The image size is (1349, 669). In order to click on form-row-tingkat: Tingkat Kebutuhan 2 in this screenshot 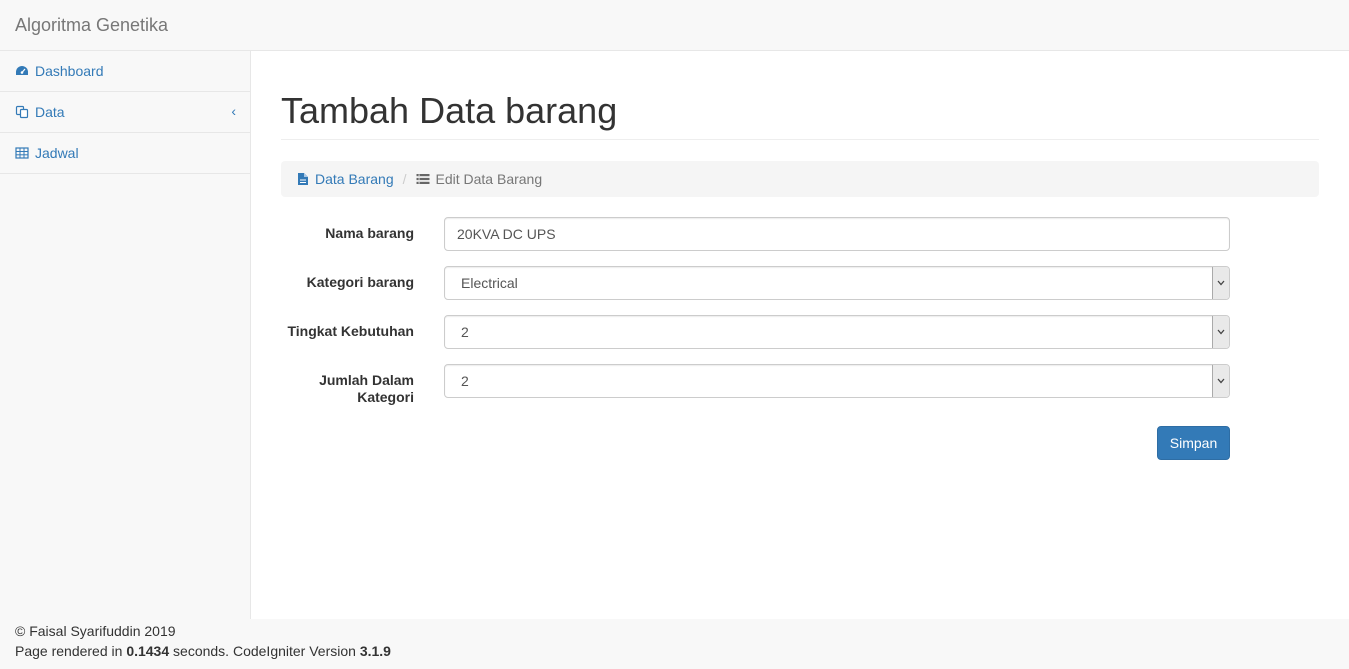, I will do `click(800, 332)`.